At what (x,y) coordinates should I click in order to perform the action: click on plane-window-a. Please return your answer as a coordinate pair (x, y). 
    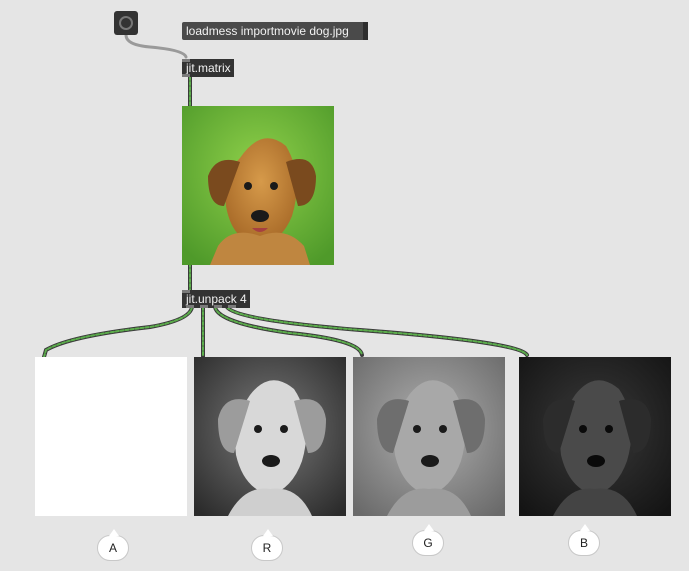
    Looking at the image, I should click on (111, 436).